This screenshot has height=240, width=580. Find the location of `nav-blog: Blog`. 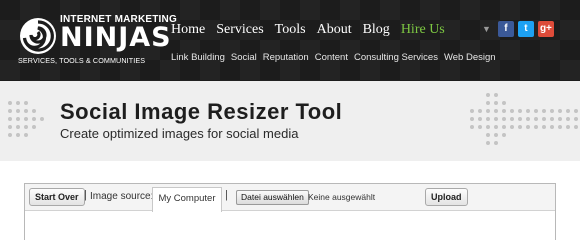

nav-blog: Blog is located at coordinates (376, 30).